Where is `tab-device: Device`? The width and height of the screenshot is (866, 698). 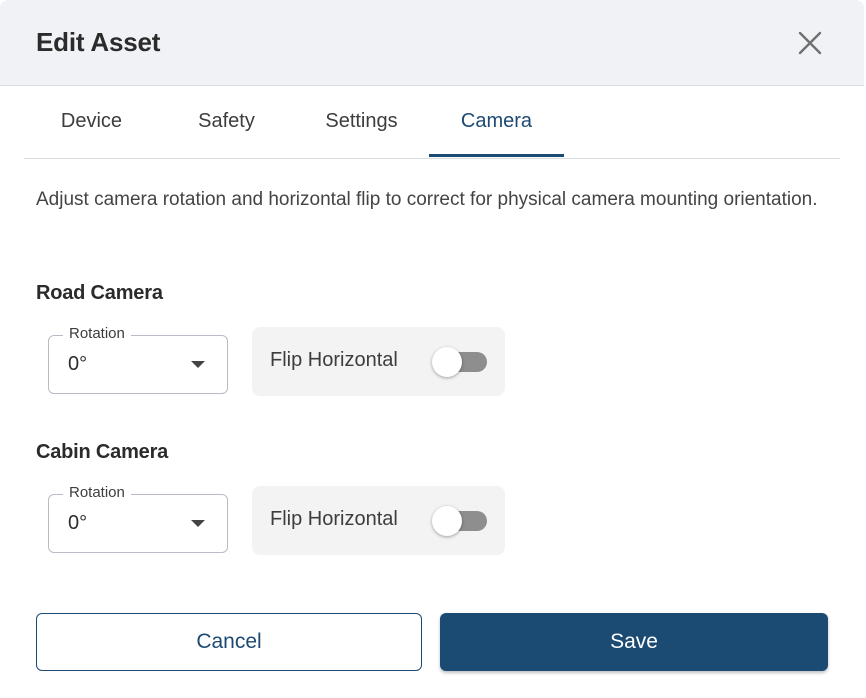 tab-device: Device is located at coordinates (91, 121).